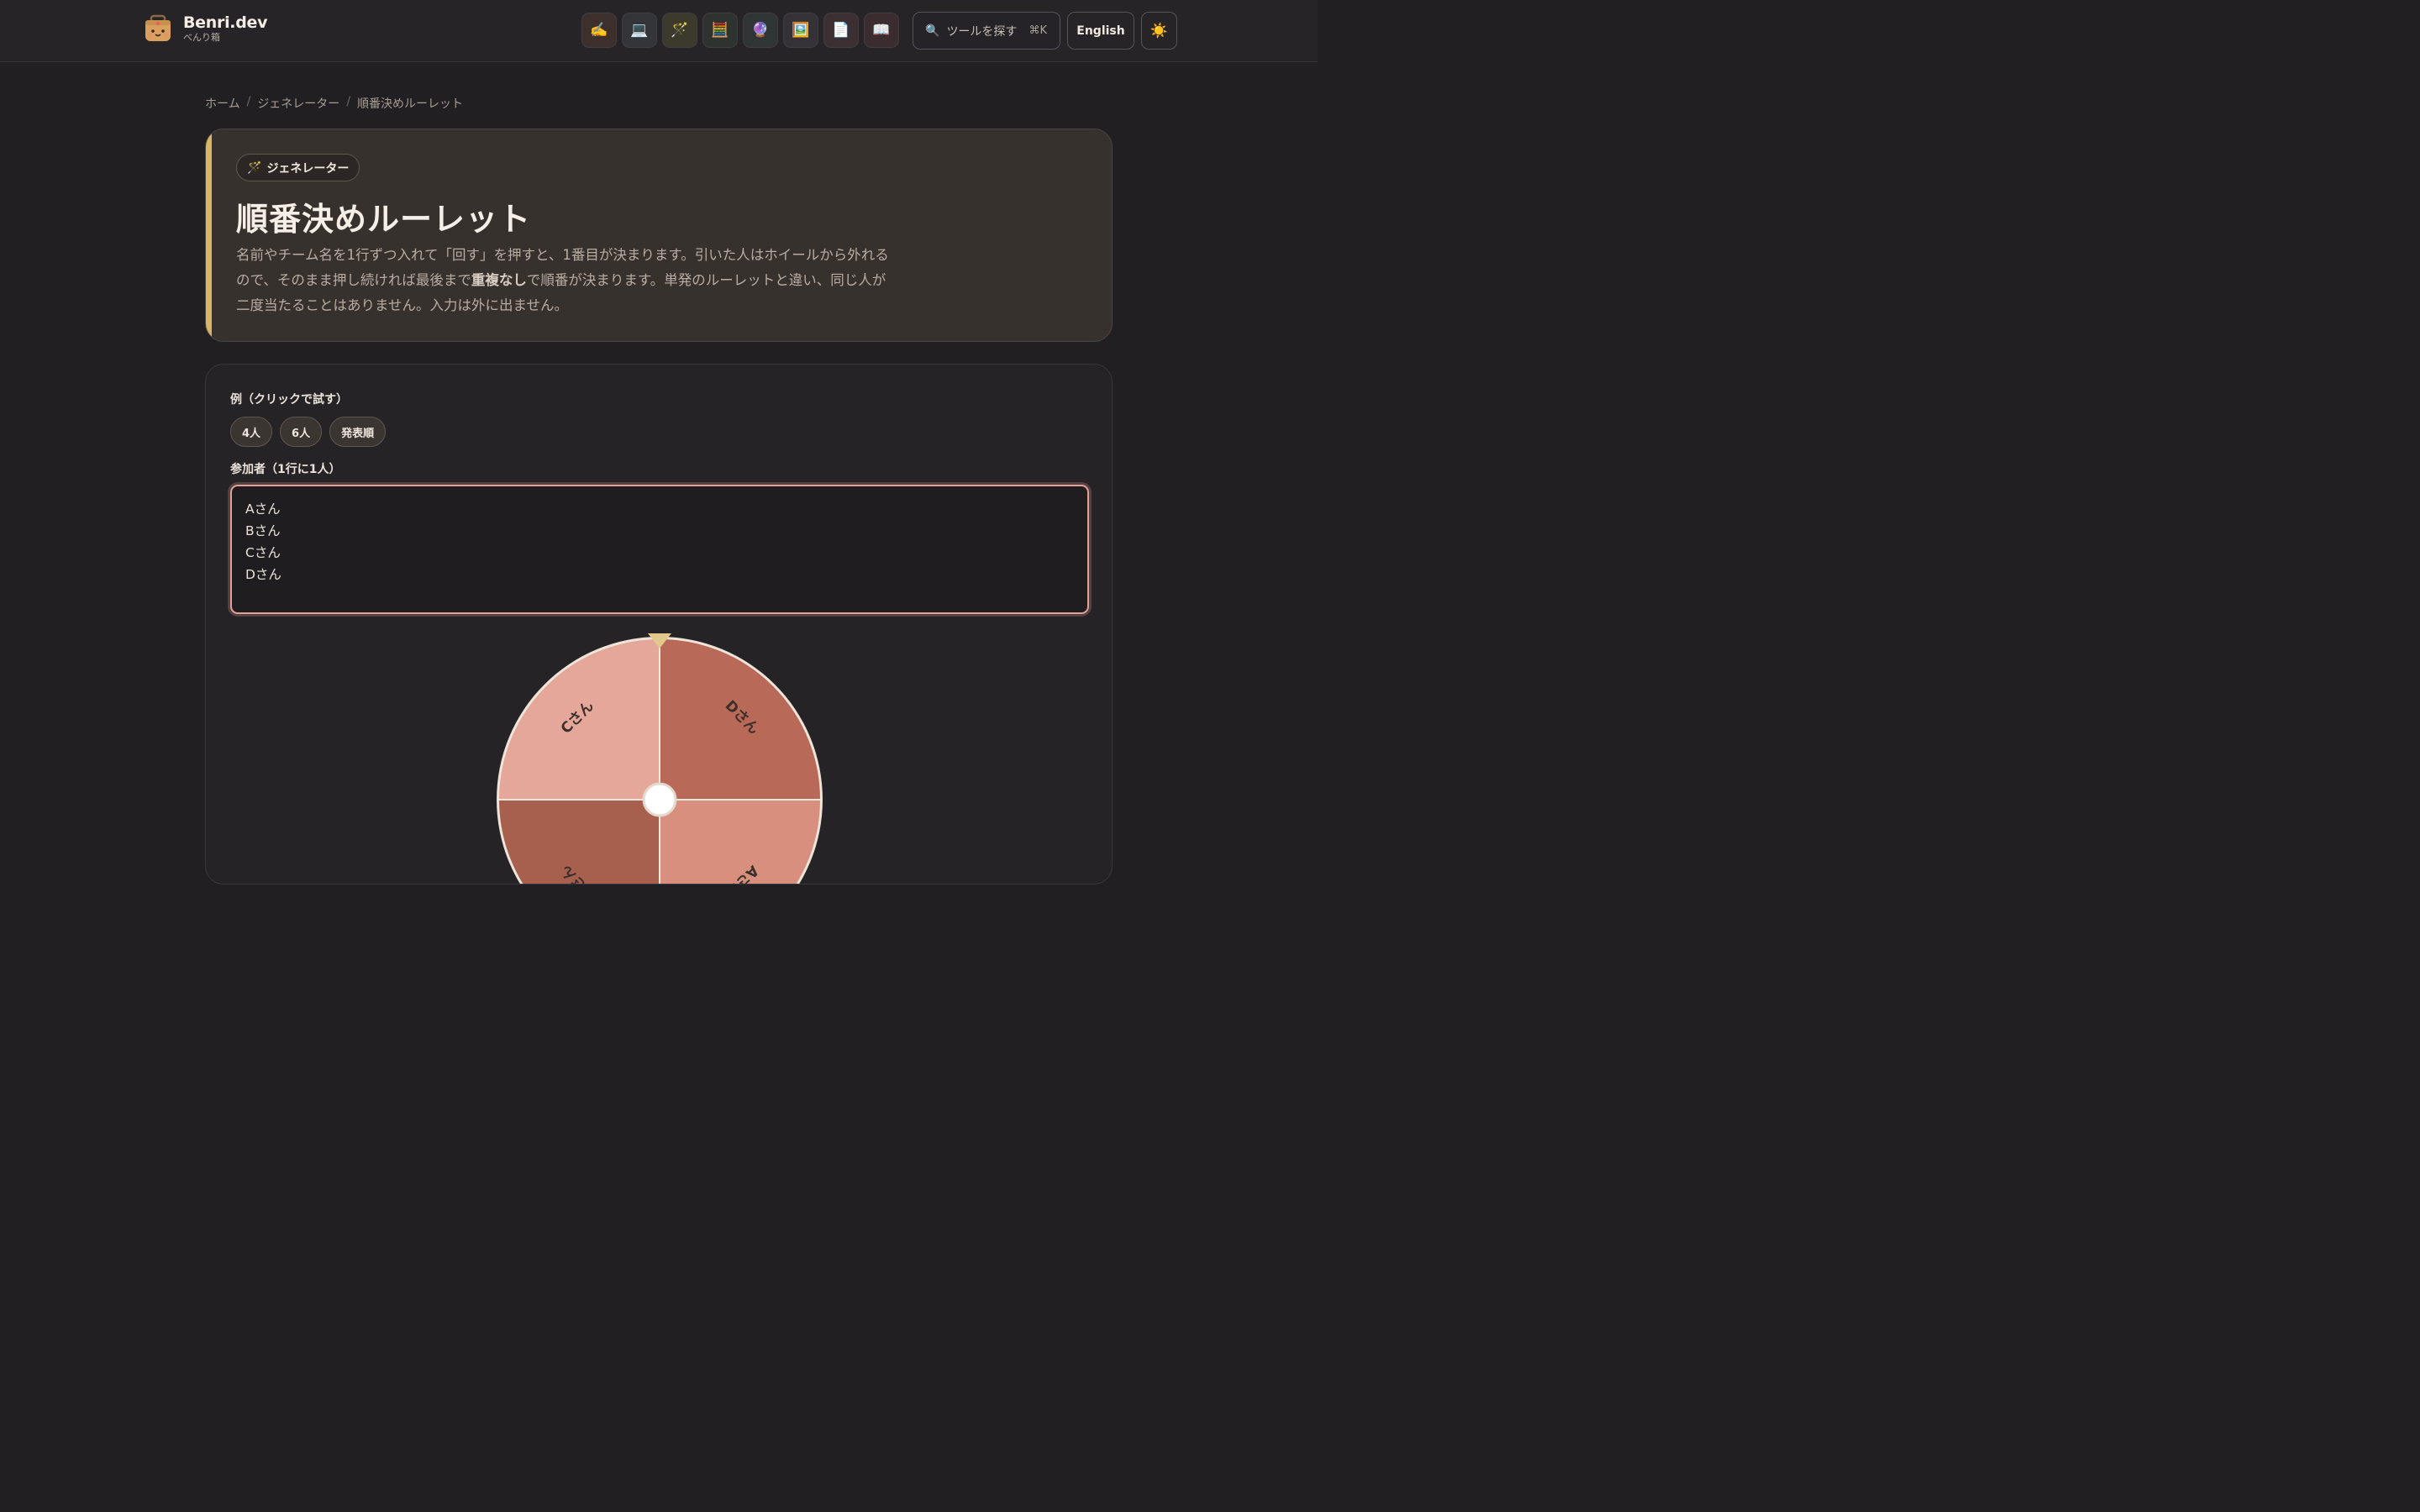  I want to click on crystal-ball-icon: 🔮, so click(761, 30).